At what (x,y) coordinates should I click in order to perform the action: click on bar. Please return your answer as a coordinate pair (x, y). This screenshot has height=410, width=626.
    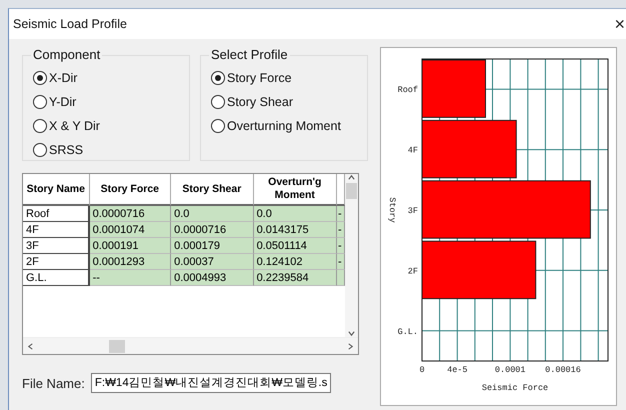
    Looking at the image, I should click on (454, 89).